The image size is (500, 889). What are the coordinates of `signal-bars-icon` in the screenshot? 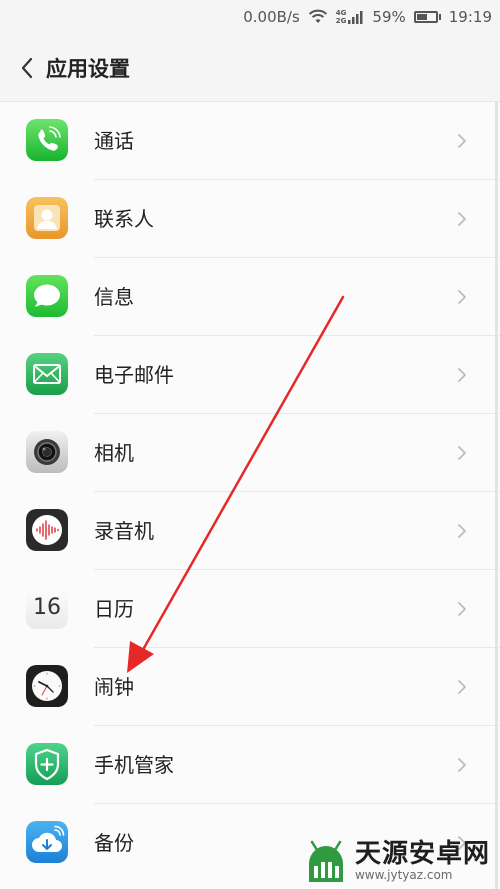 It's located at (355, 17).